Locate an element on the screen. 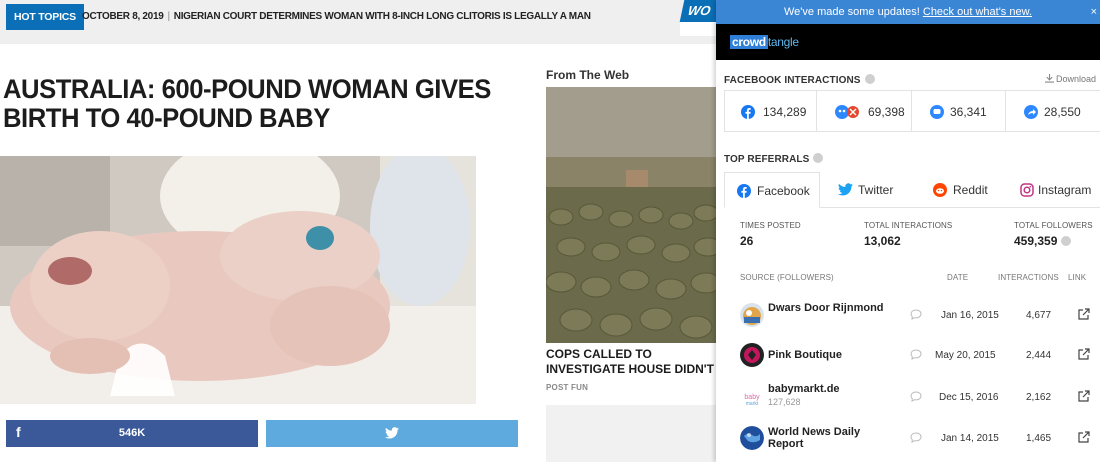 Image resolution: width=1100 pixels, height=462 pixels. share-icon is located at coordinates (1031, 112).